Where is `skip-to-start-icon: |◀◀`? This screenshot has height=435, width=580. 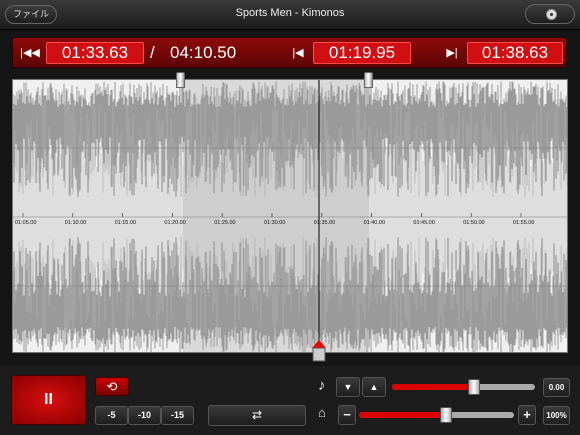
skip-to-start-icon: |◀◀ is located at coordinates (30, 53).